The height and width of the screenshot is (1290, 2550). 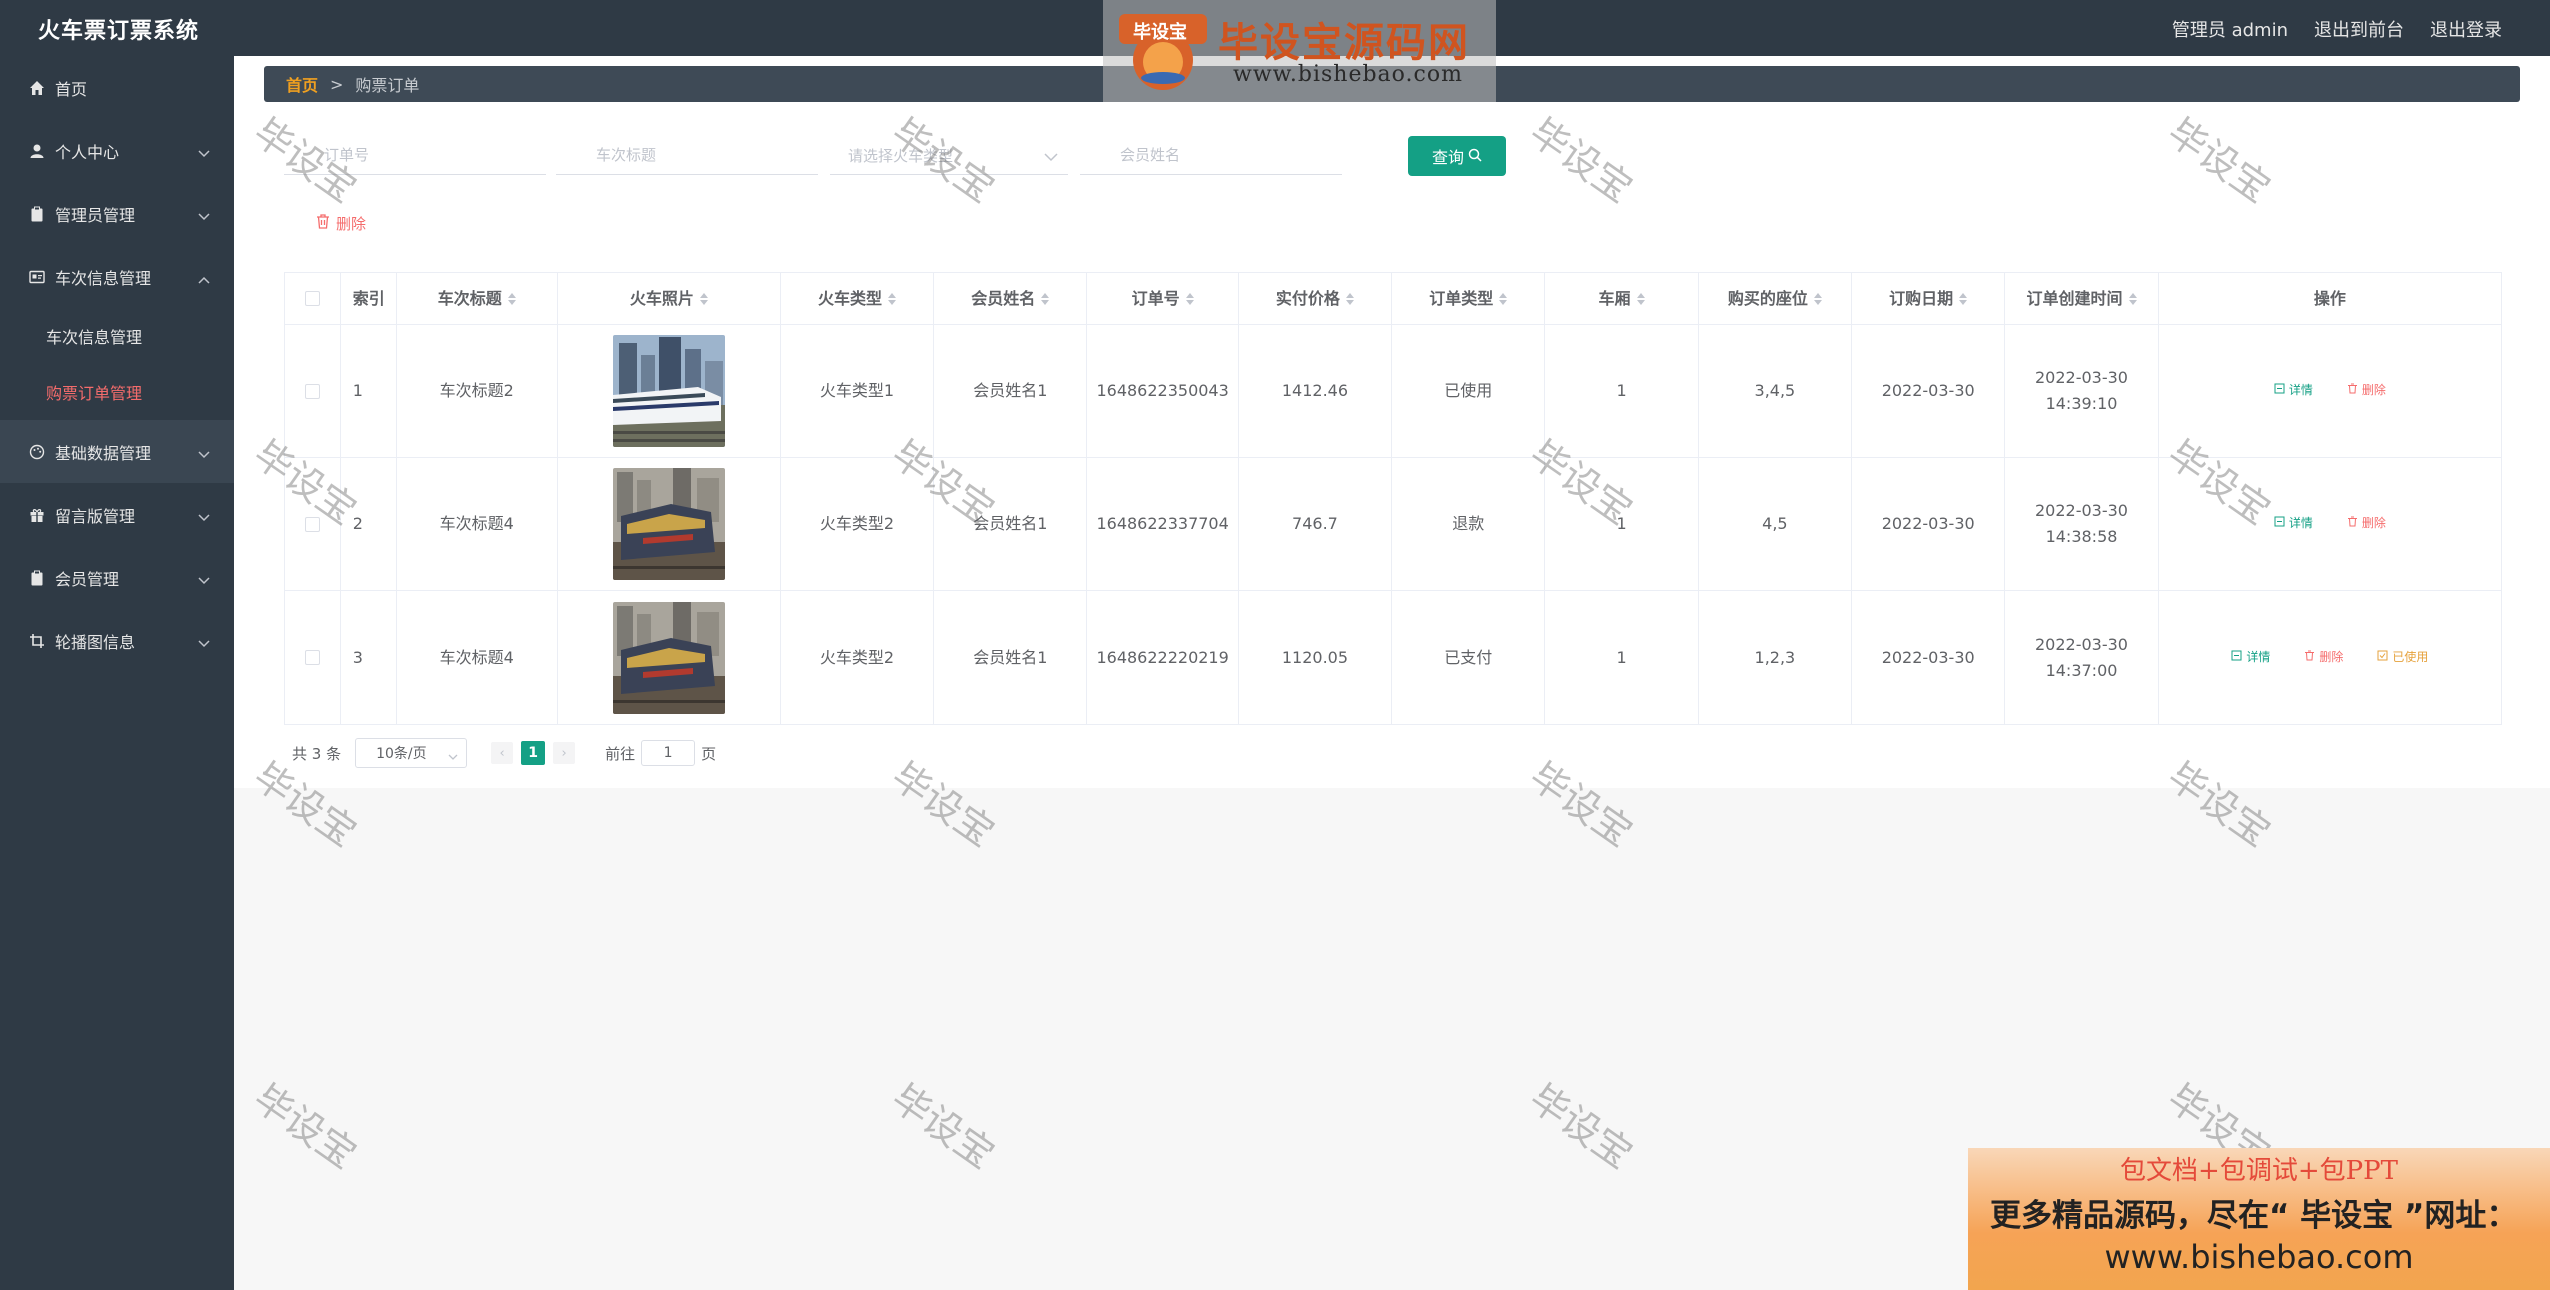 What do you see at coordinates (1457, 156) in the screenshot?
I see `query-button: 查询` at bounding box center [1457, 156].